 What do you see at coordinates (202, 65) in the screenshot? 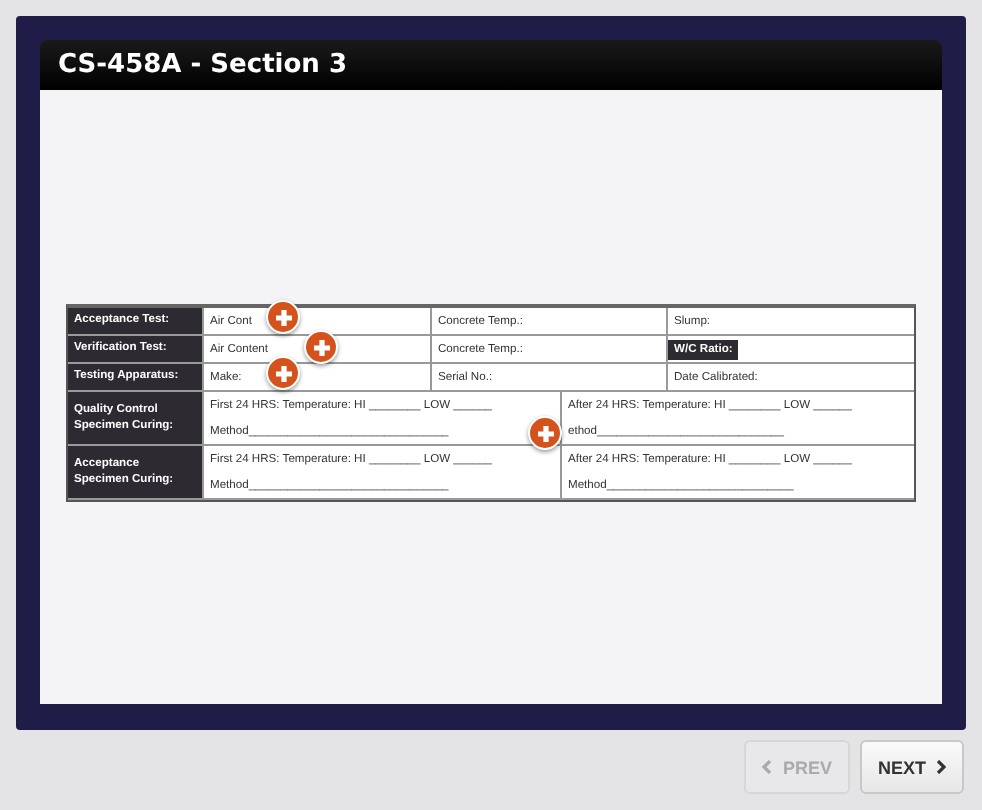
I see `window-title: CS-458A - Section 3` at bounding box center [202, 65].